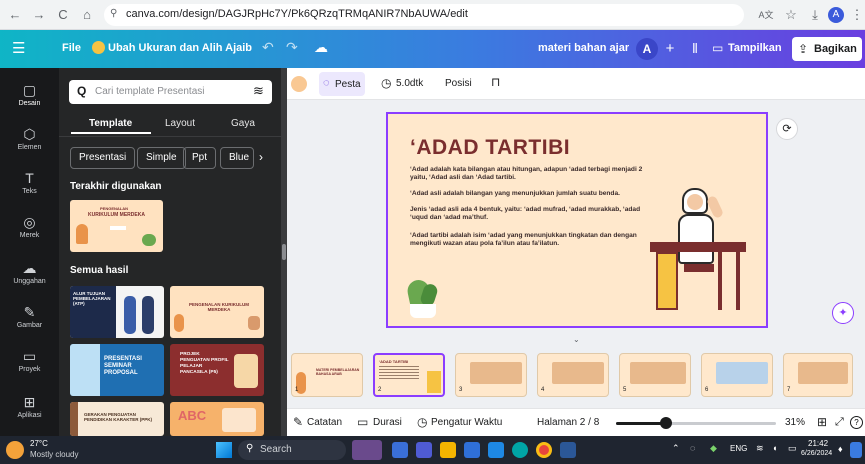 The width and height of the screenshot is (865, 464). What do you see at coordinates (836, 15) in the screenshot?
I see `profile-avatar: A` at bounding box center [836, 15].